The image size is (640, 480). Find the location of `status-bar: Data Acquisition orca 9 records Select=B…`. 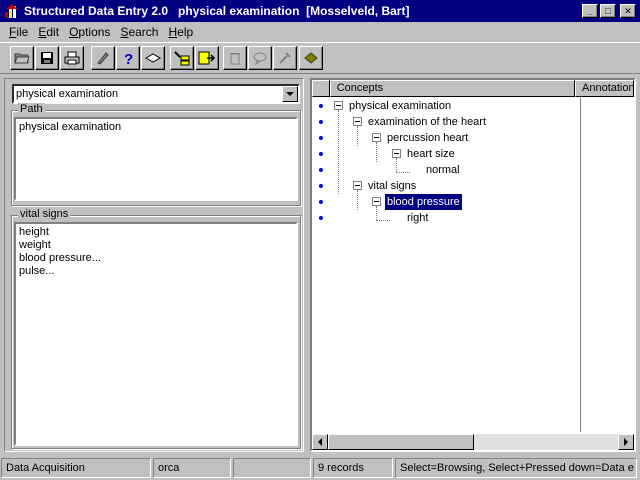

status-bar: Data Acquisition orca 9 records Select=B… is located at coordinates (320, 468).